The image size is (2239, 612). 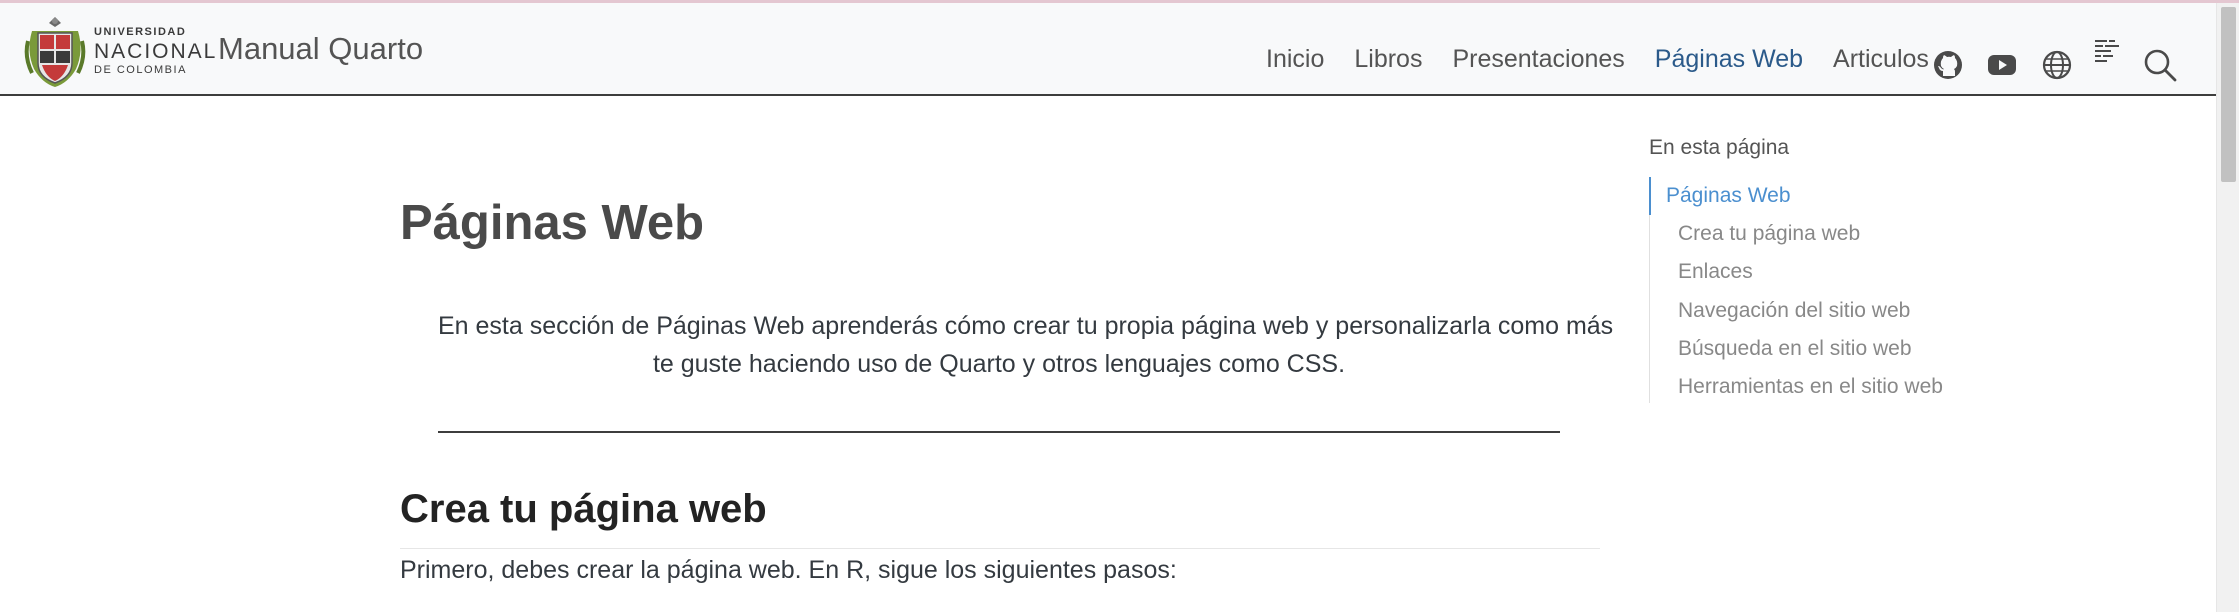 What do you see at coordinates (140, 69) in the screenshot?
I see `logo-line3: DE COLOMBIA` at bounding box center [140, 69].